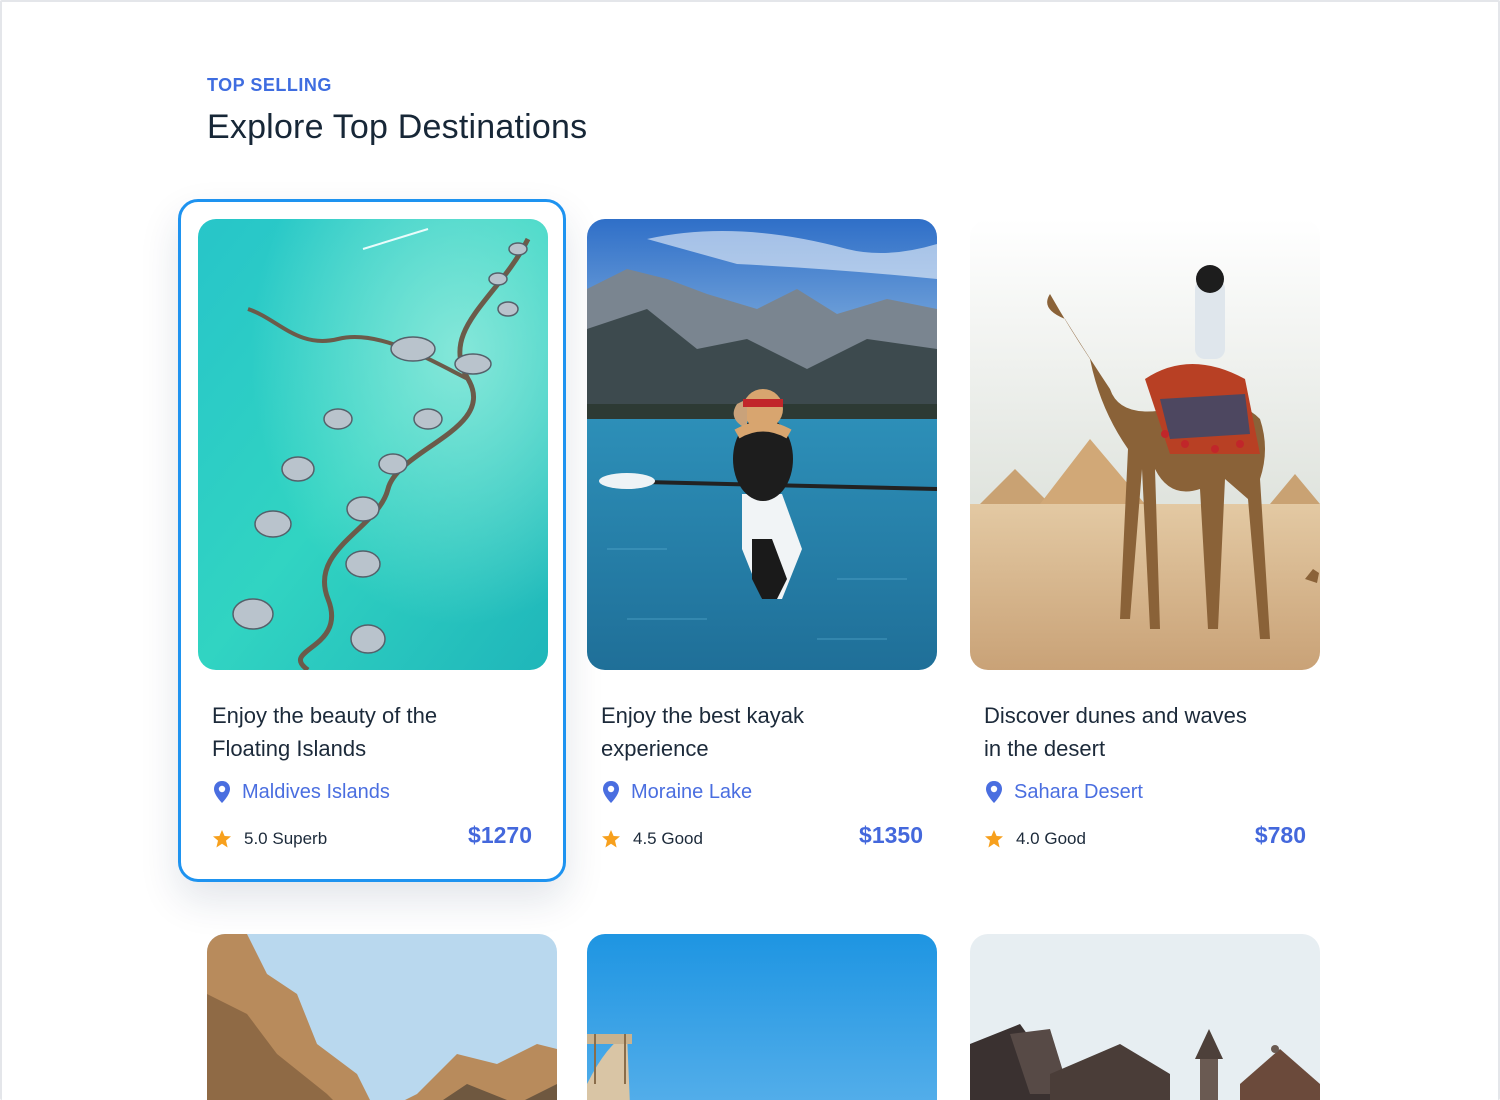  Describe the element at coordinates (1078, 791) in the screenshot. I see `location-label: Sahara Desert` at that location.